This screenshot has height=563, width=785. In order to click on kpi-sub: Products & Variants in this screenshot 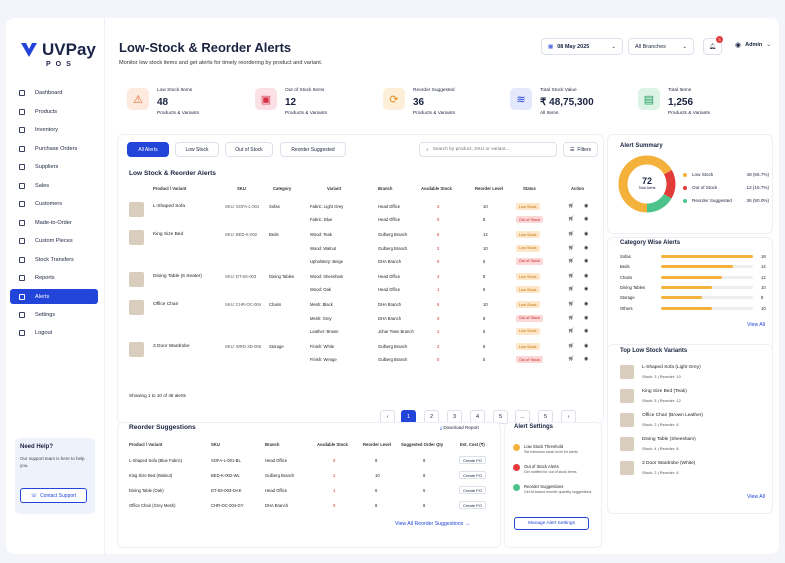, I will do `click(178, 113)`.